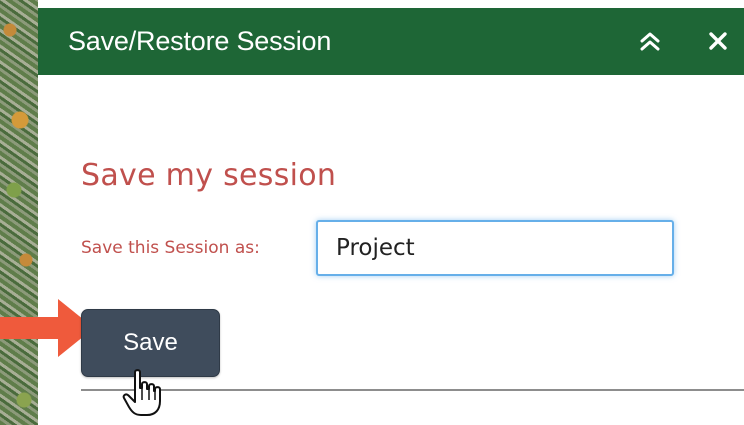 Image resolution: width=744 pixels, height=425 pixels. Describe the element at coordinates (150, 343) in the screenshot. I see `save-button: Save` at that location.